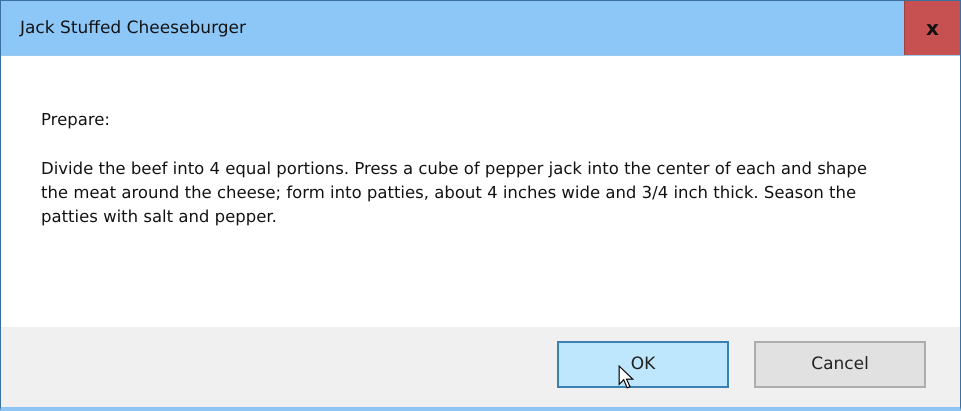 This screenshot has height=411, width=961. What do you see at coordinates (932, 28) in the screenshot?
I see `close-button: x` at bounding box center [932, 28].